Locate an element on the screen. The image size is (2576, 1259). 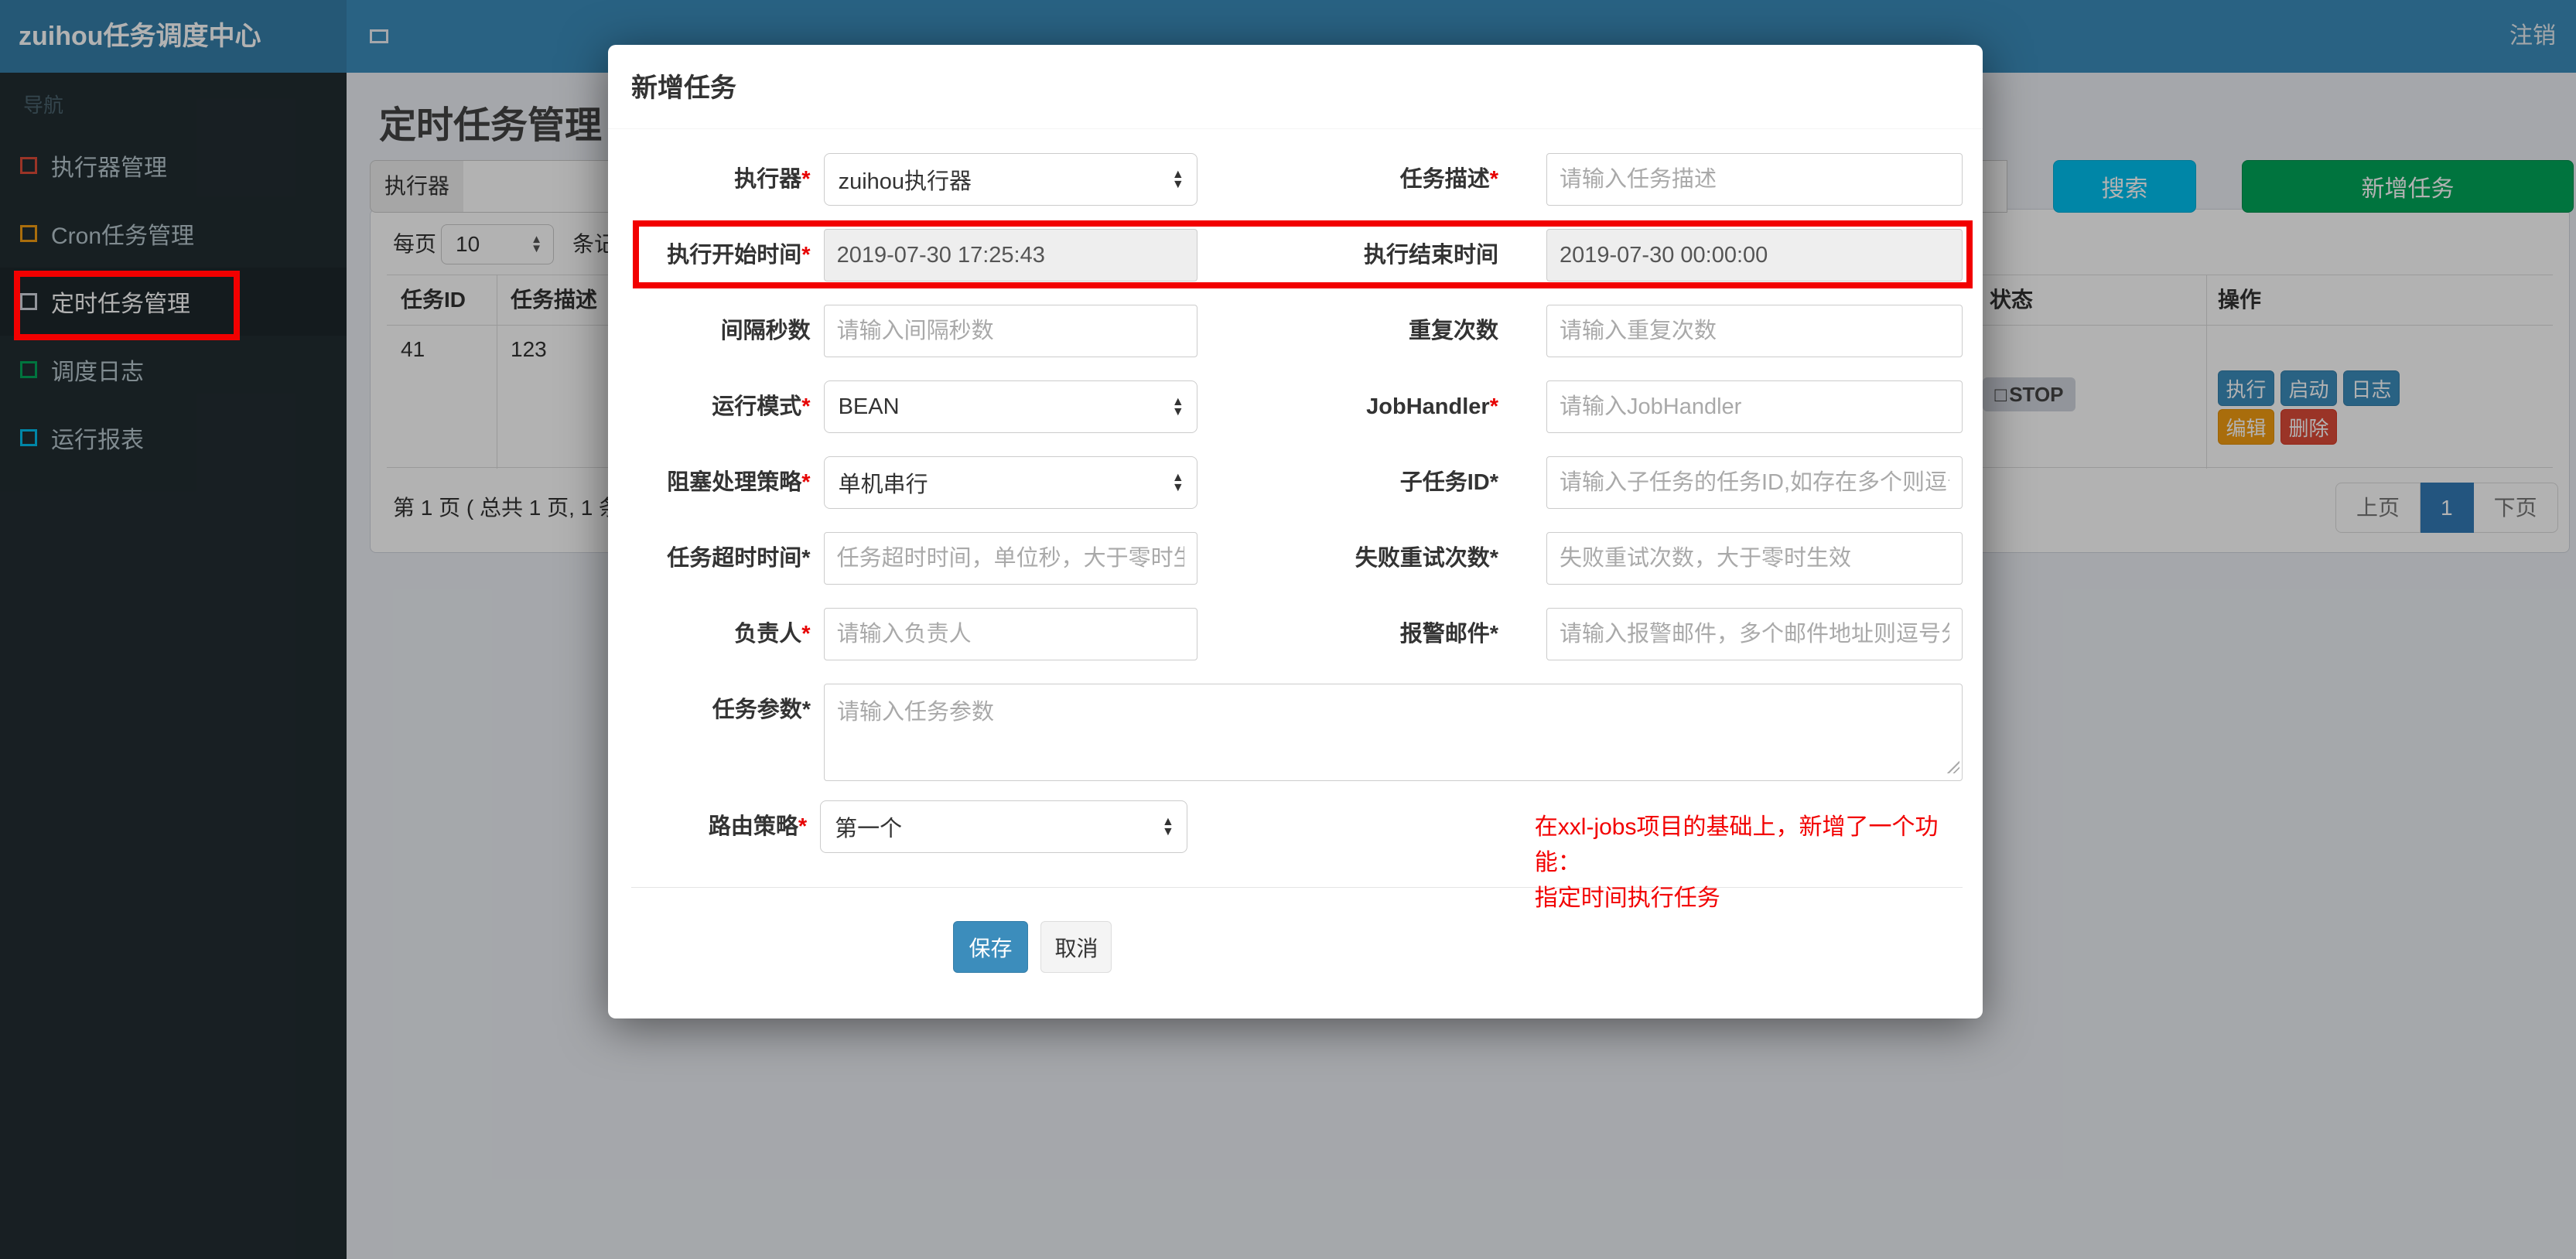
jobhandler-label: JobHandler* is located at coordinates (1432, 407).